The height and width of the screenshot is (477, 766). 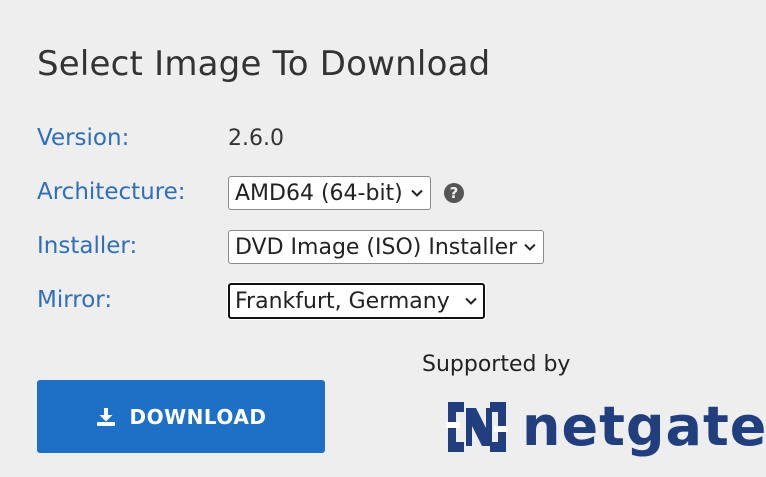 I want to click on installer-select: DVD Image (ISO) Installer, so click(x=386, y=247).